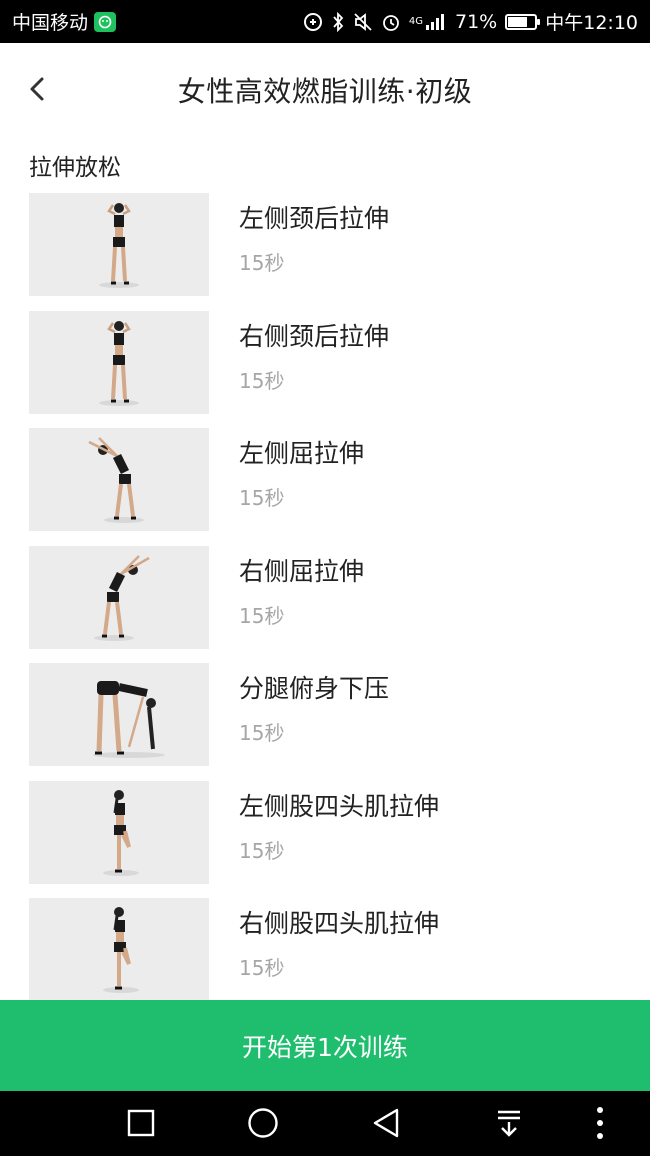 The width and height of the screenshot is (650, 1156). I want to click on recent-apps-button, so click(141, 1123).